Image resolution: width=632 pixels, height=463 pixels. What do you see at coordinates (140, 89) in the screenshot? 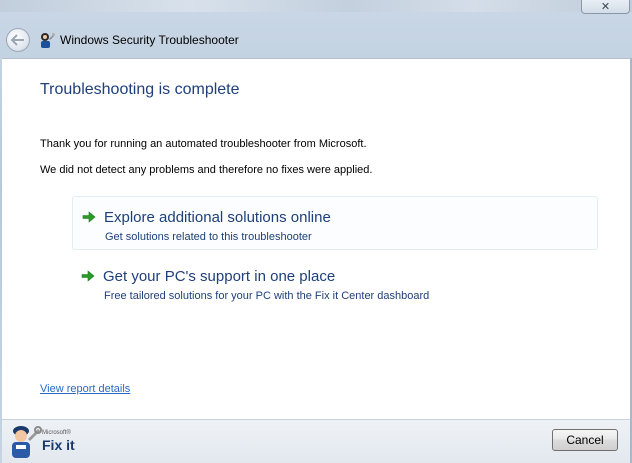
I see `page-title: Troubleshooting is complete` at bounding box center [140, 89].